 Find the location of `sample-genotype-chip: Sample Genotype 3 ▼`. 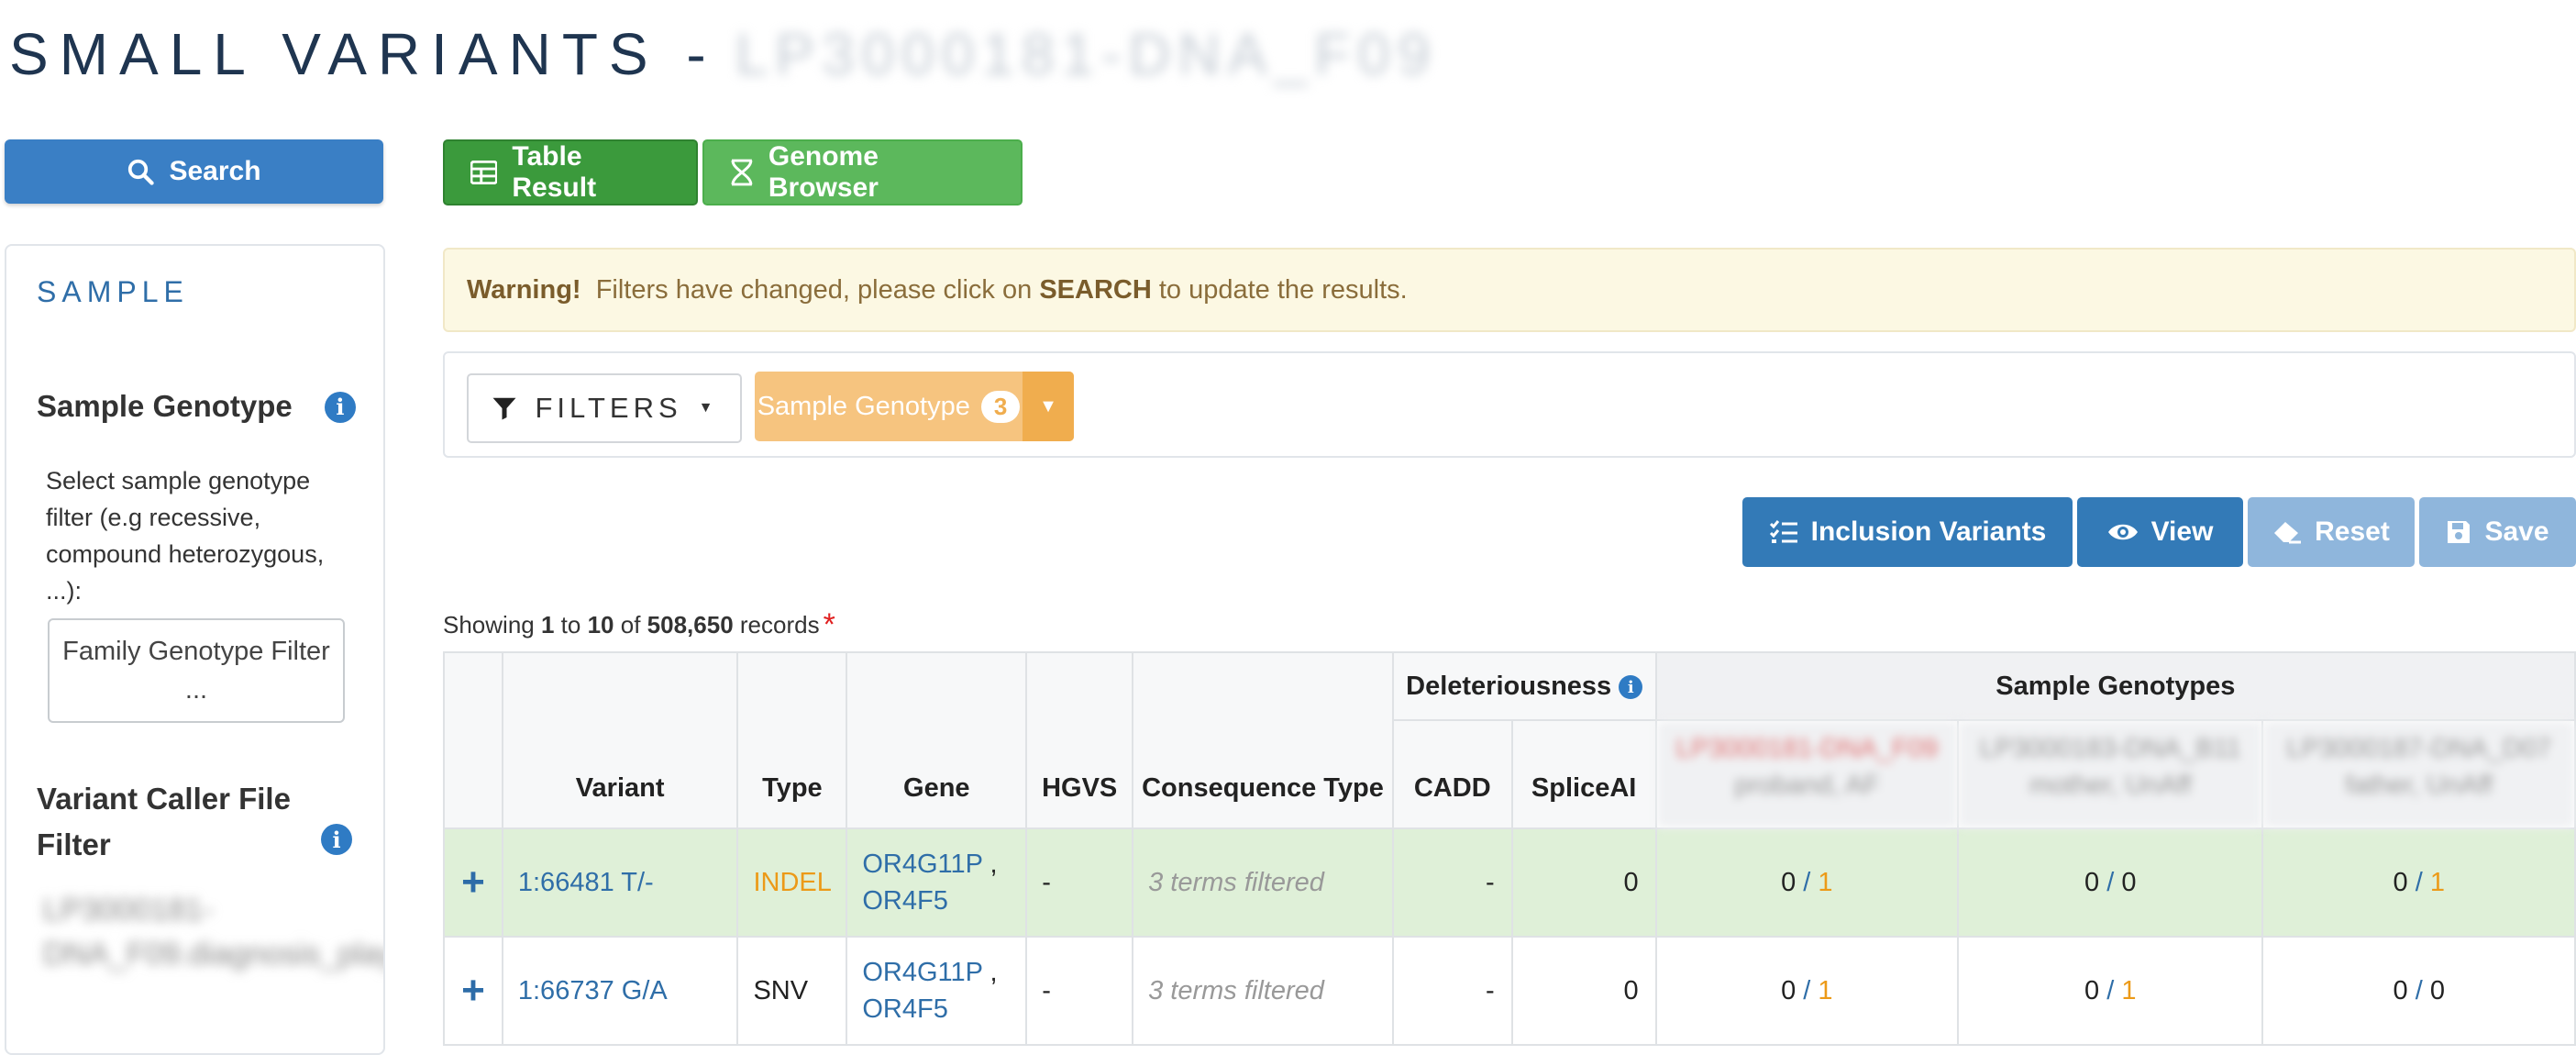

sample-genotype-chip: Sample Genotype 3 ▼ is located at coordinates (914, 406).